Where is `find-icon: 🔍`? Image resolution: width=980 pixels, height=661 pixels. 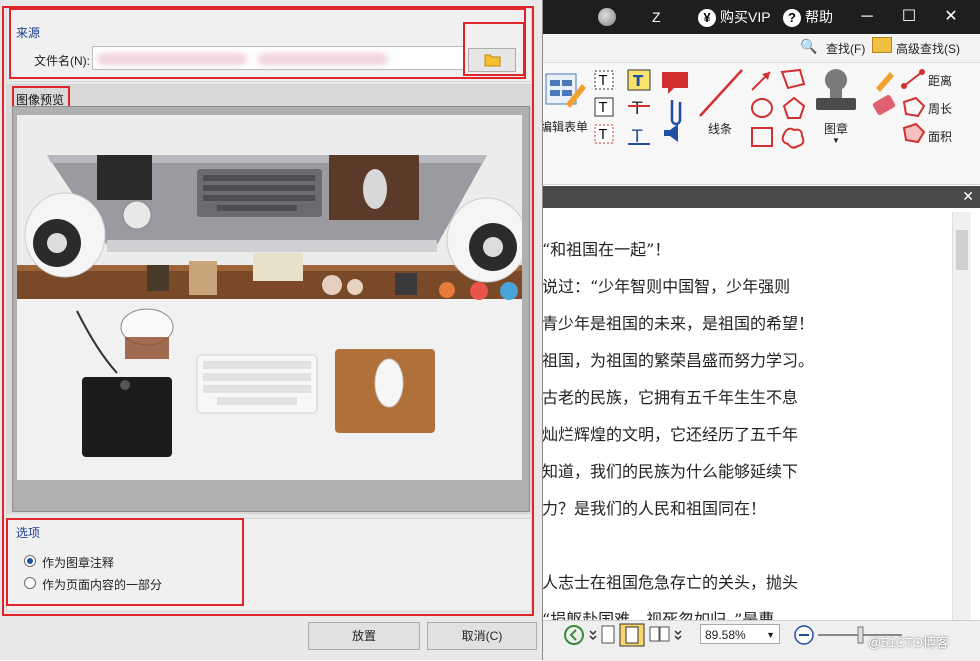 find-icon: 🔍 is located at coordinates (809, 46).